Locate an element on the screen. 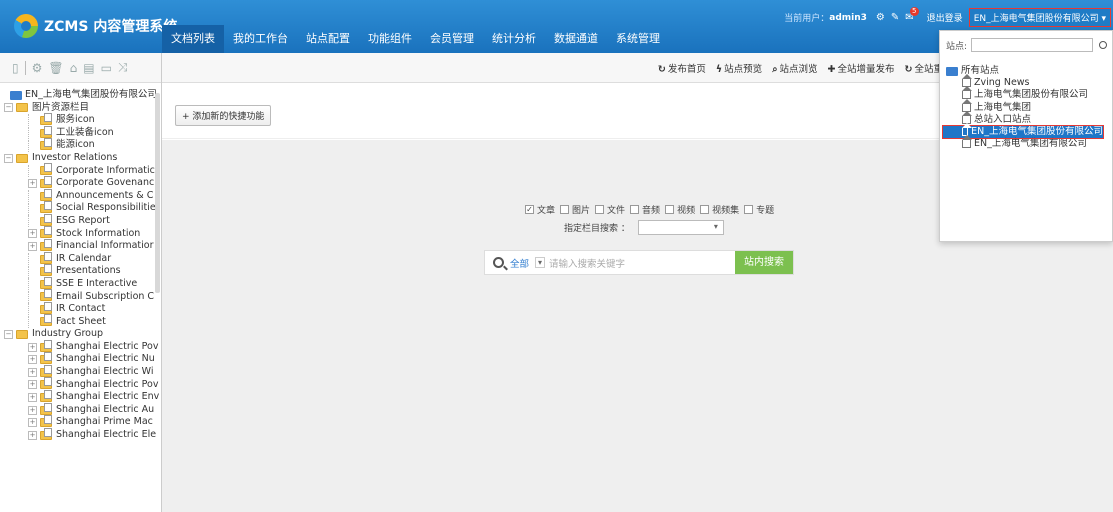 The image size is (1113, 512). tree-node: − Investor Relations is located at coordinates (80, 158).